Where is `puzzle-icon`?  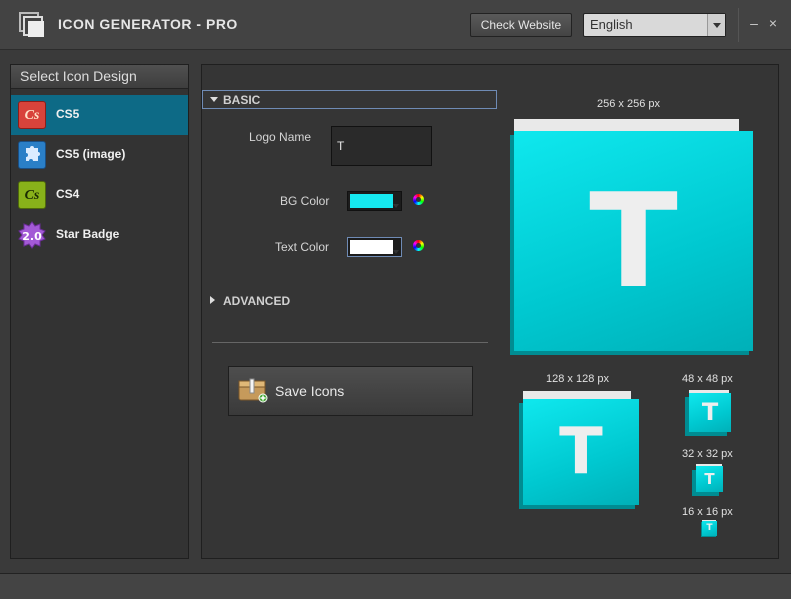
puzzle-icon is located at coordinates (32, 155).